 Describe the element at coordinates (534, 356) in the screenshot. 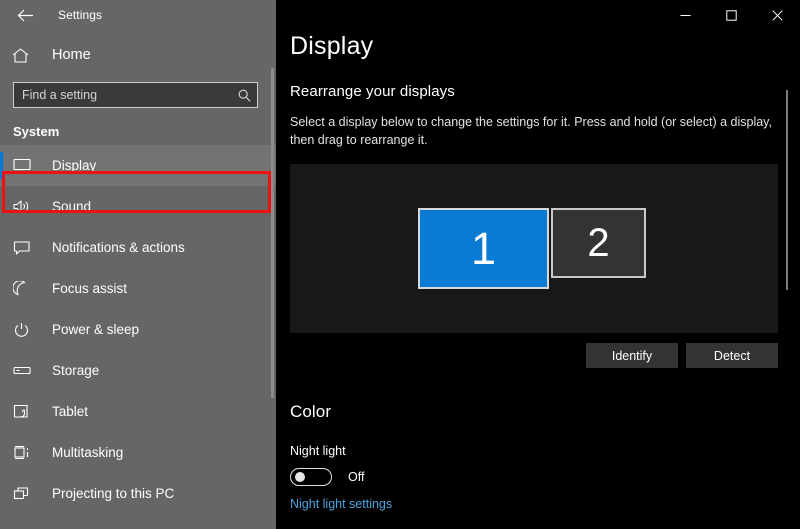

I see `display-action-buttons: Identify Detect` at that location.